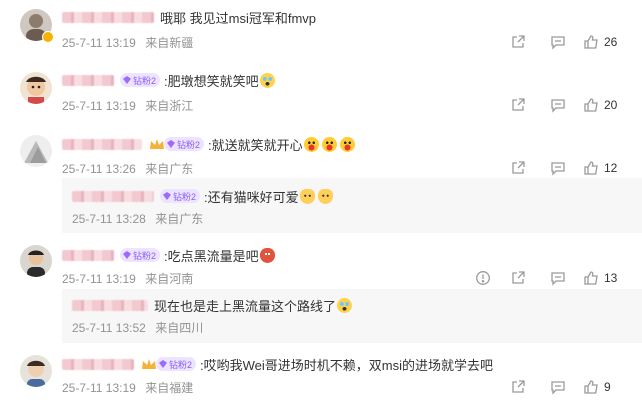 The image size is (642, 408). Describe the element at coordinates (238, 18) in the screenshot. I see `comment-text: 哦耶 我见过msi冠军和fmvp` at that location.